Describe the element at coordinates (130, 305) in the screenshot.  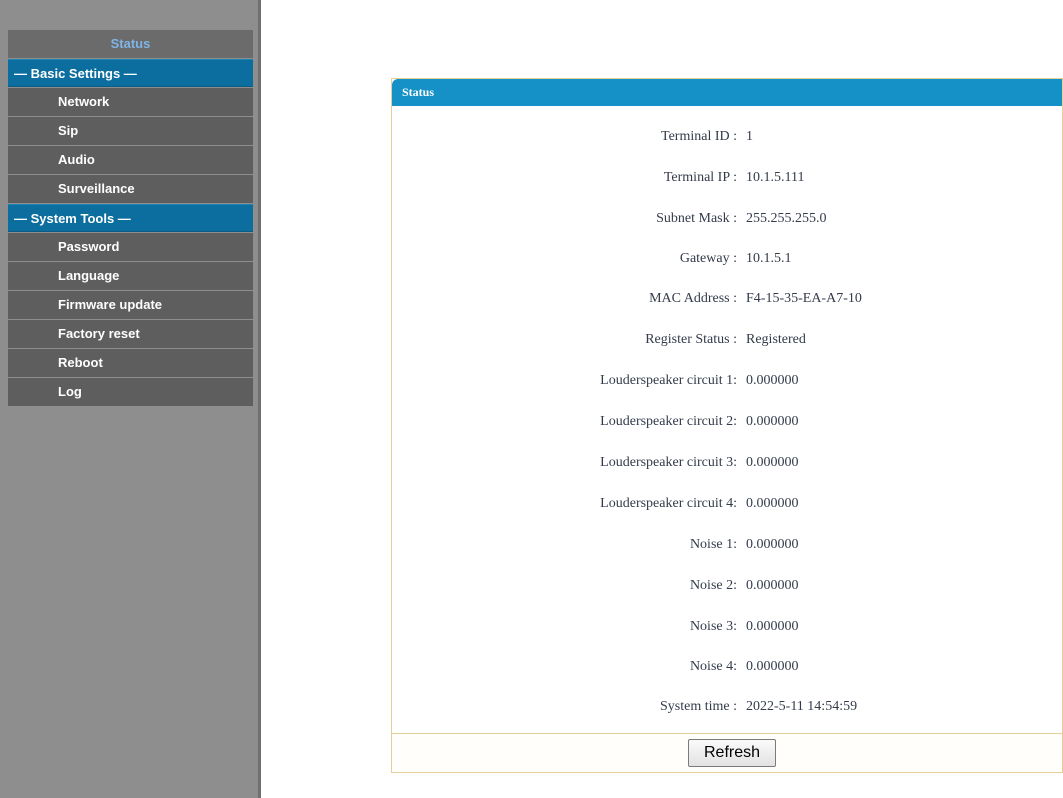
I see `sidebar-item-firmware-update: Firmware update` at that location.